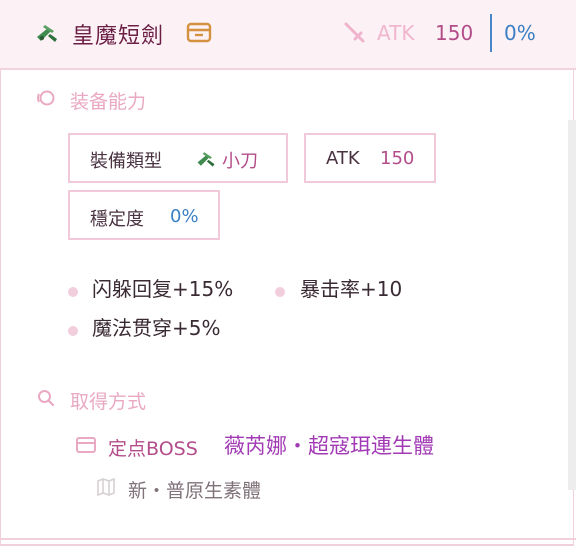  I want to click on card-icon, so click(199, 32).